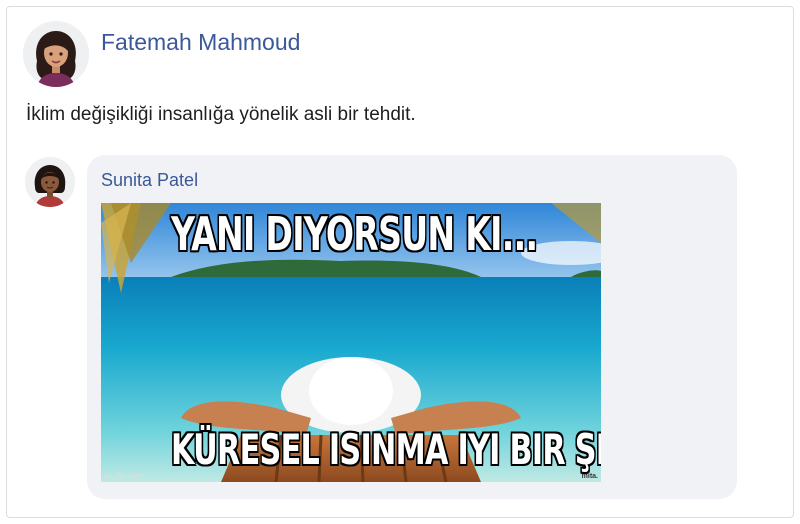 The image size is (800, 524). Describe the element at coordinates (386, 449) in the screenshot. I see `meme-bottom-caption: KÜRESEL ISINMA IYI BIR ŞEY DEĞIL` at that location.